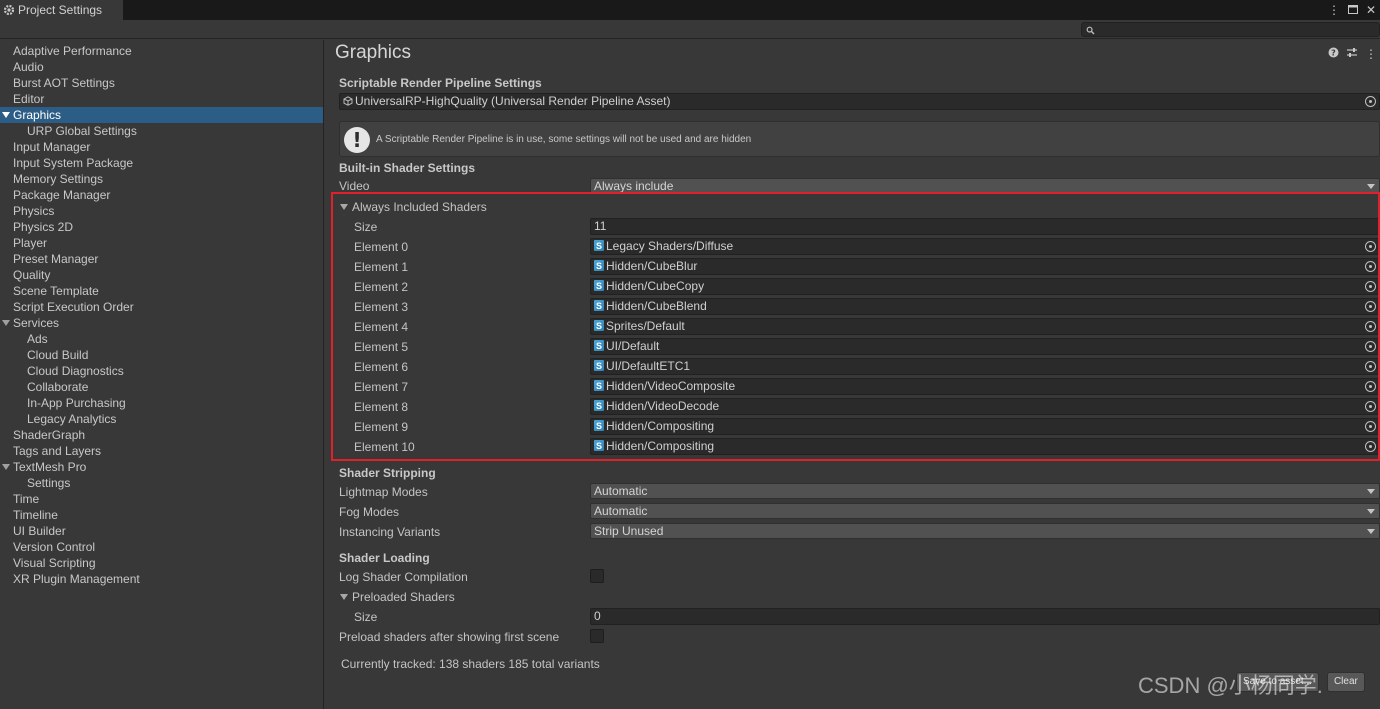 The image size is (1380, 709). Describe the element at coordinates (985, 286) in the screenshot. I see `shader-object-field: Hidden/CubeCopy` at that location.